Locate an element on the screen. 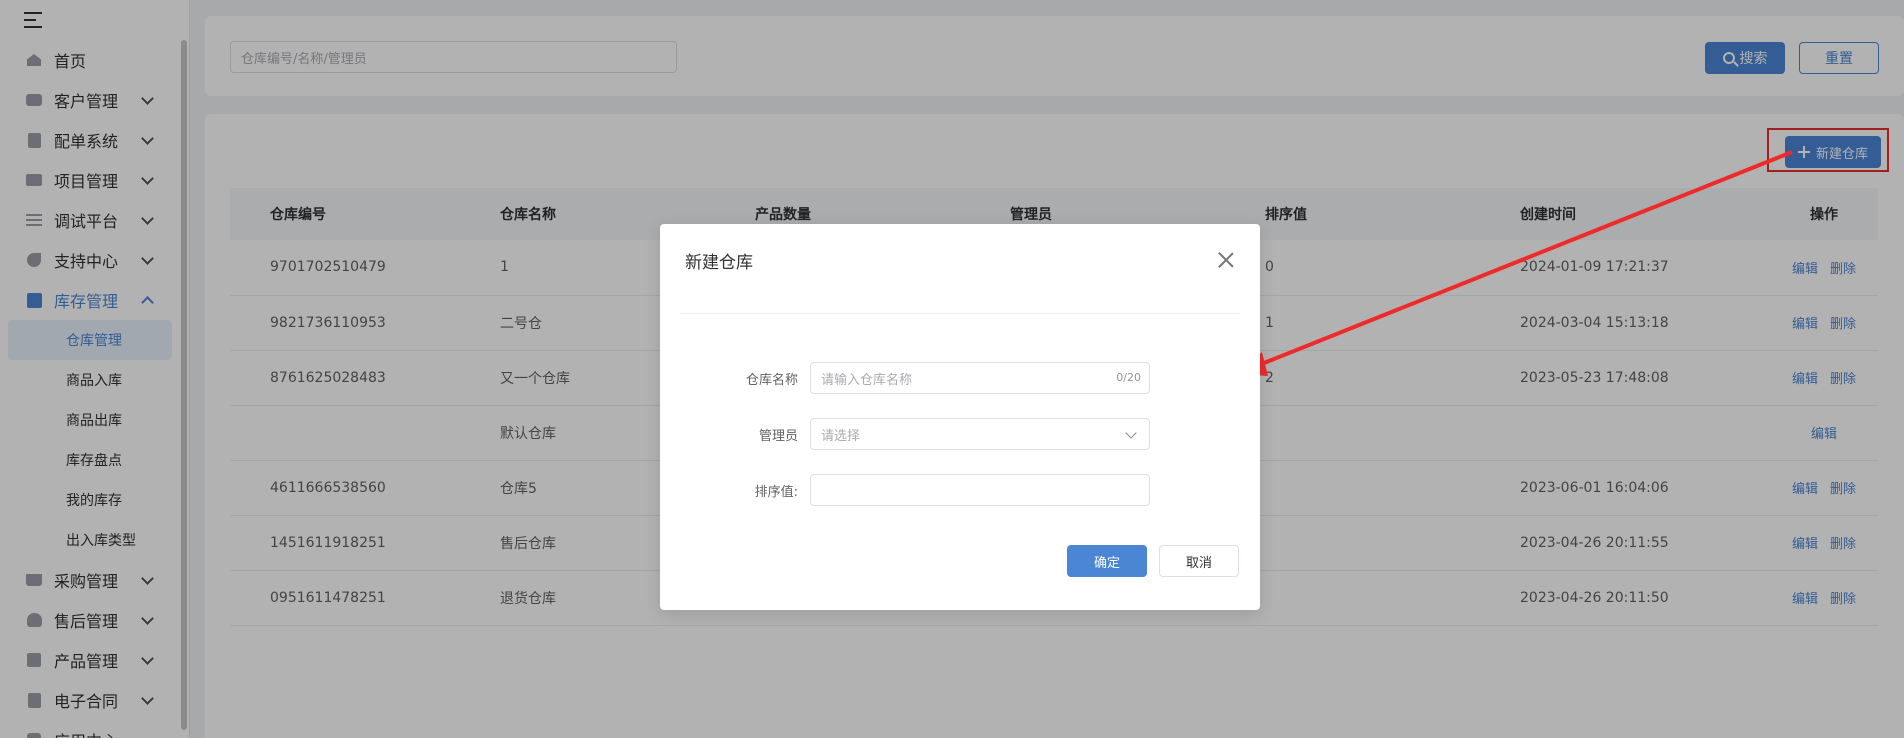 The image size is (1904, 738). dialog-title: 新建仓库 is located at coordinates (719, 263).